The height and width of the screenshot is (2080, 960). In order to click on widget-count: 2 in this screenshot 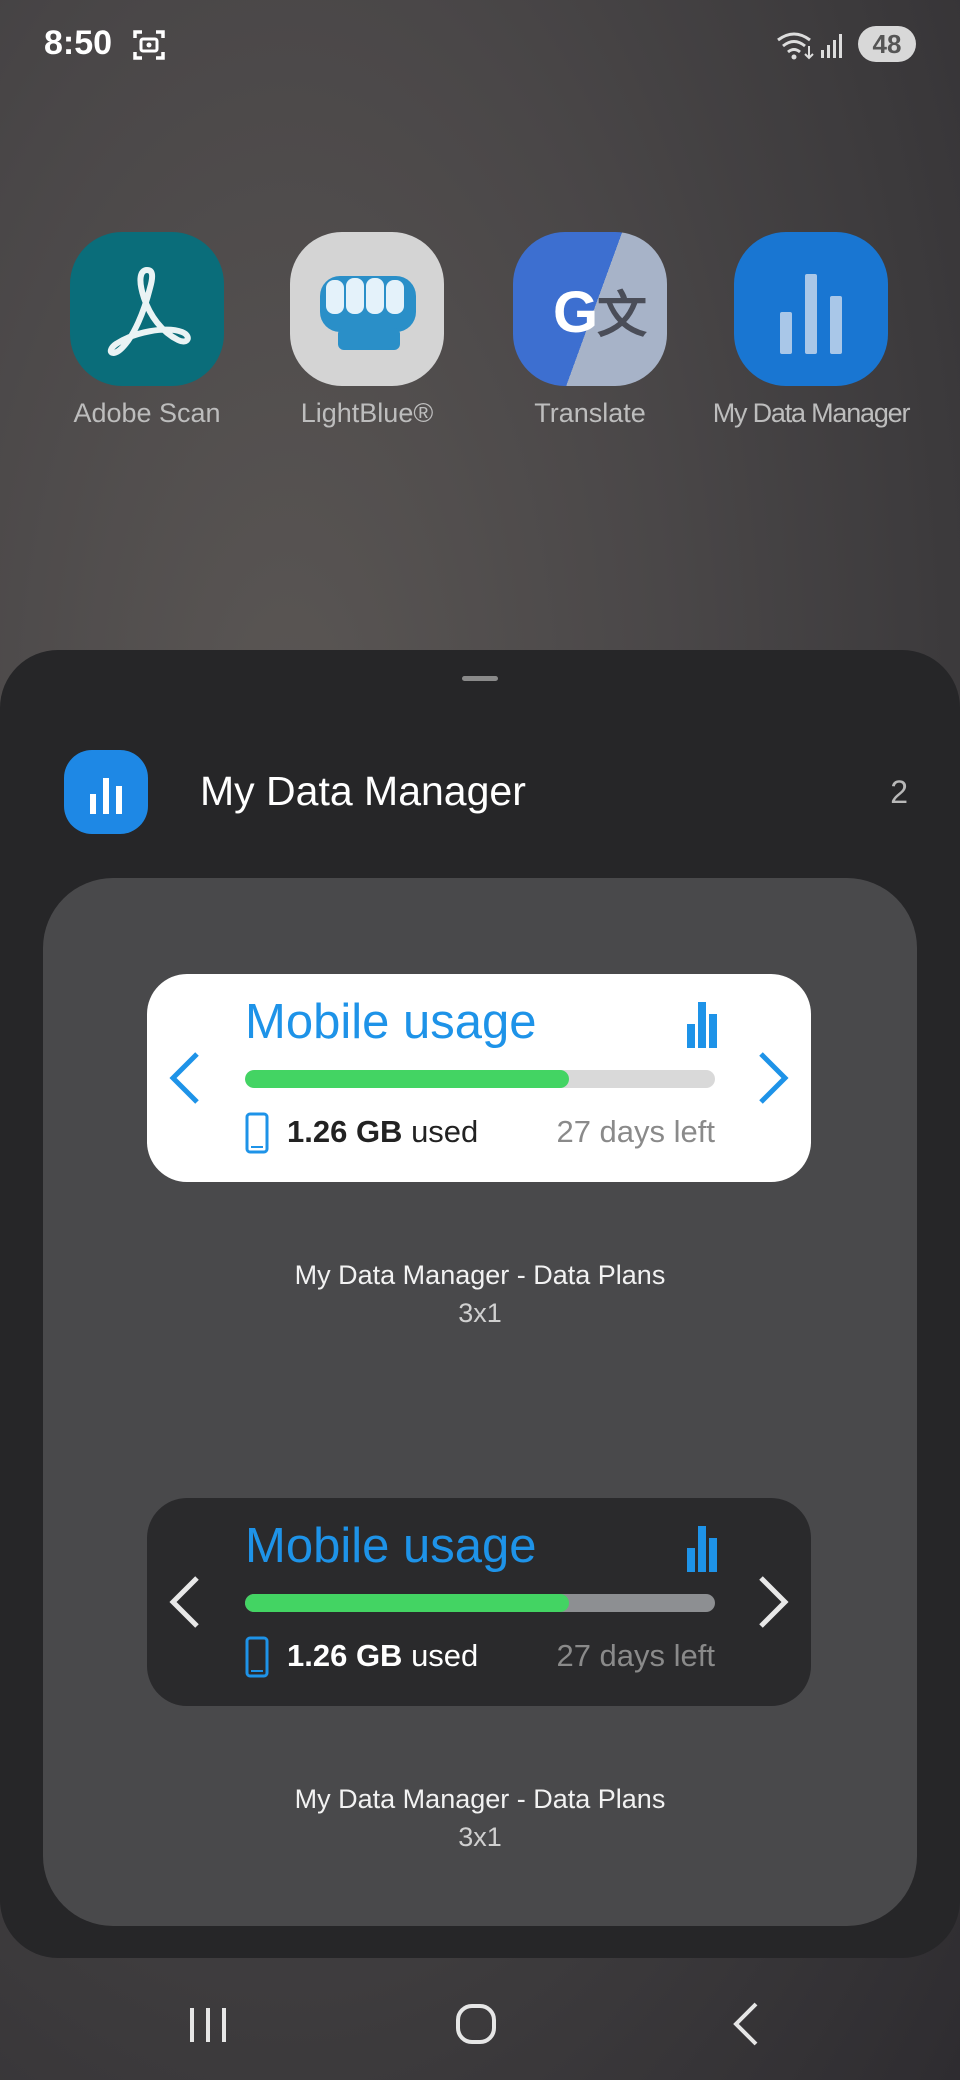, I will do `click(899, 792)`.